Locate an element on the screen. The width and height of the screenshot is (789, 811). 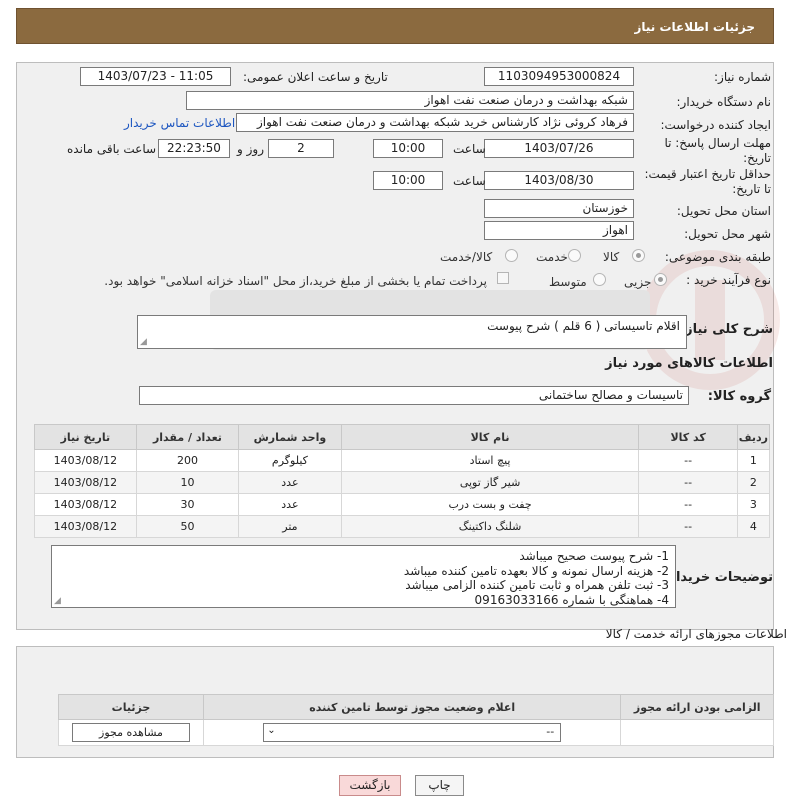
col-license-required: الزامی بودن ارائه مجوز is located at coordinates (697, 707).